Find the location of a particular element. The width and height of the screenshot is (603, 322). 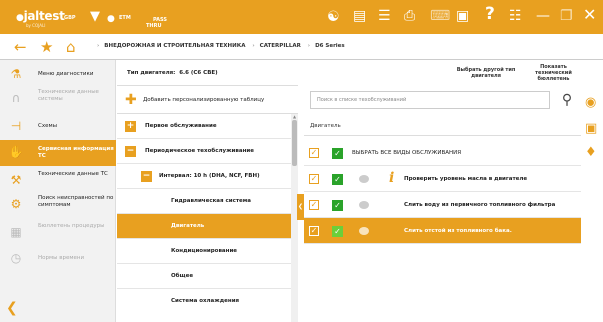

show-bulletin-button: Показать технический бюллетень is located at coordinates (553, 73).